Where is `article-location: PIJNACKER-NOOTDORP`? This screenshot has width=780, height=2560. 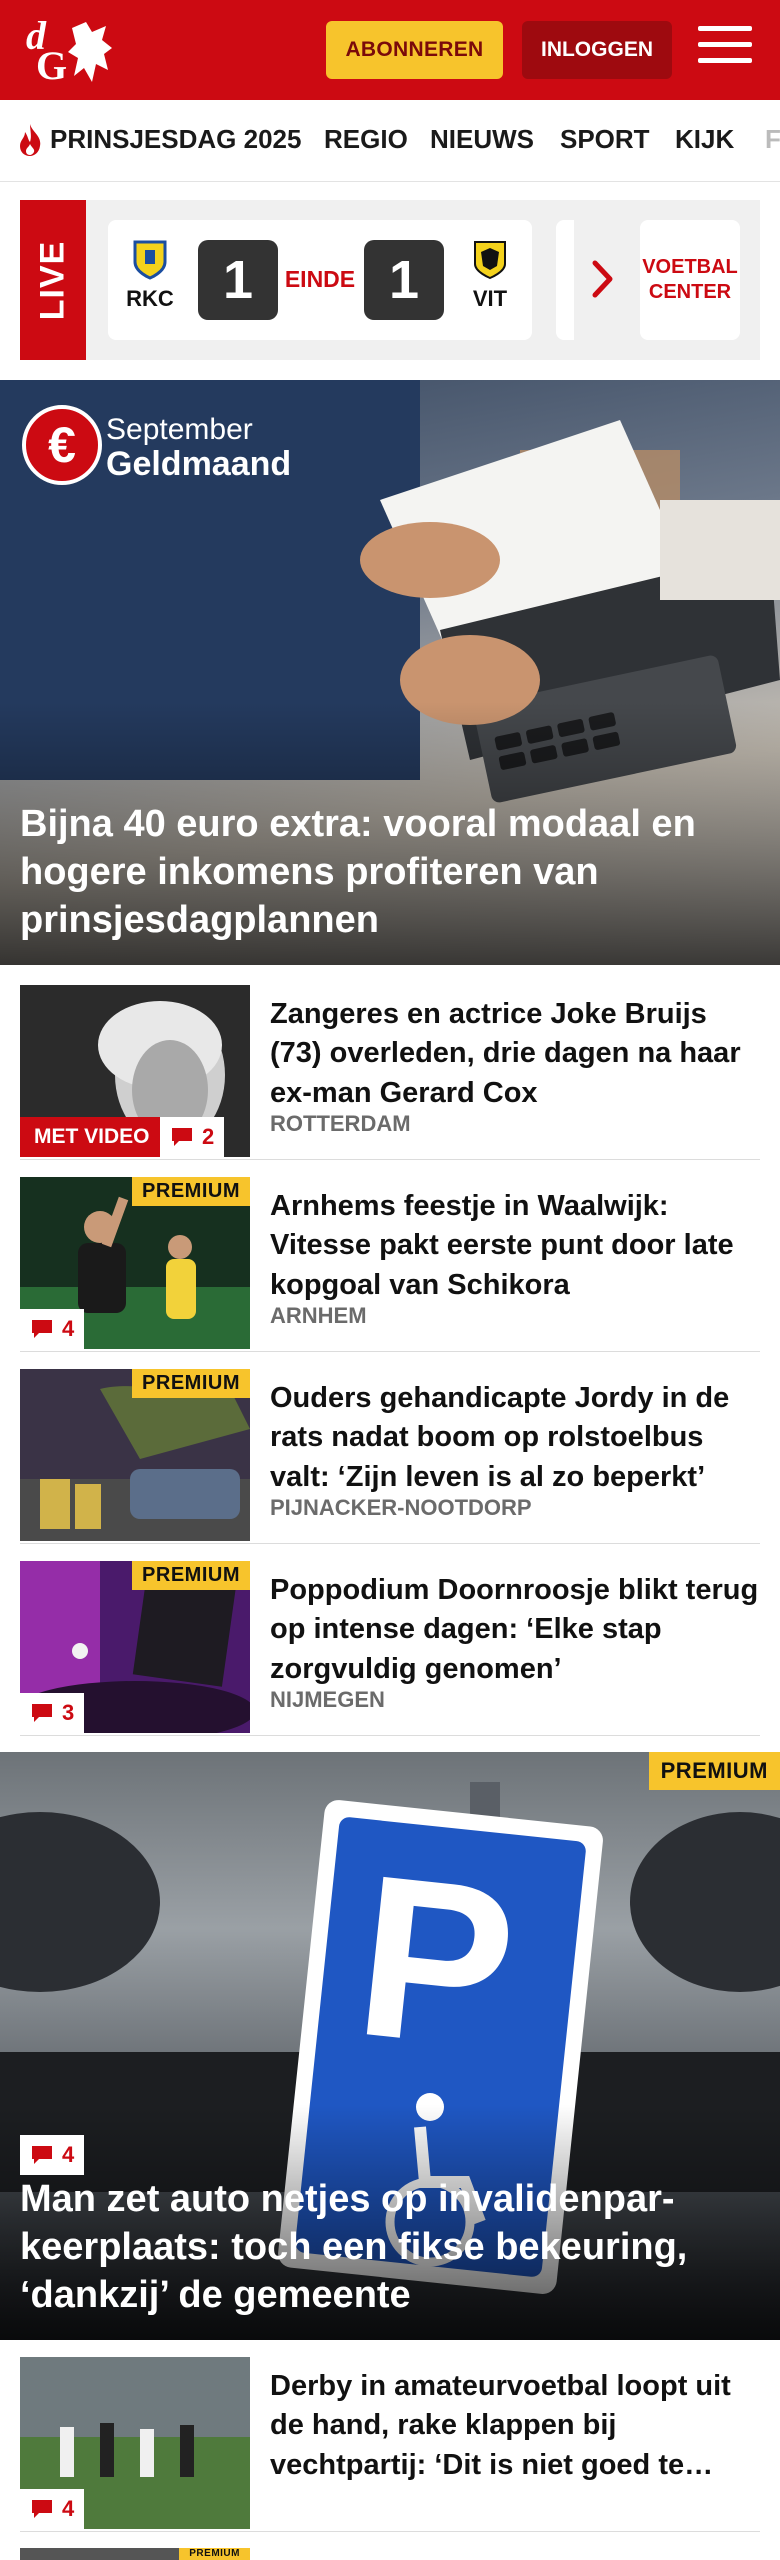
article-location: PIJNACKER-NOOTDORP is located at coordinates (401, 1507).